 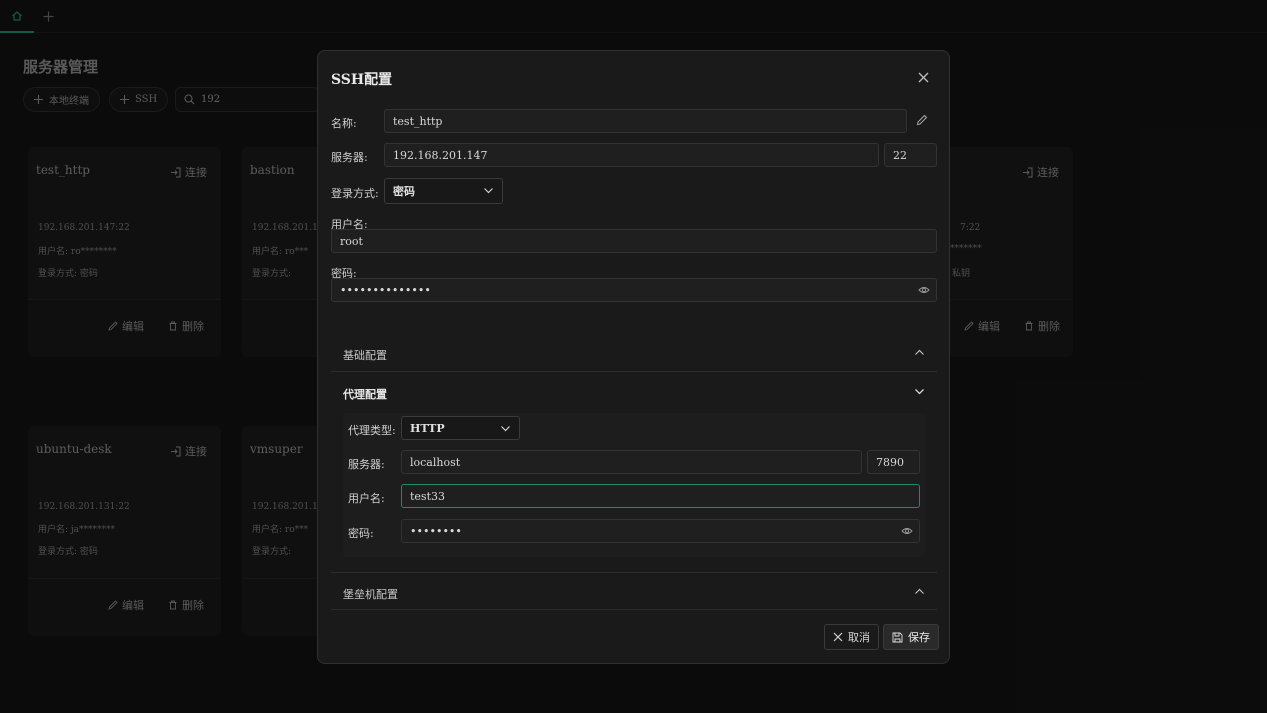 What do you see at coordinates (366, 464) in the screenshot?
I see `proxy-server-label: 服务器:` at bounding box center [366, 464].